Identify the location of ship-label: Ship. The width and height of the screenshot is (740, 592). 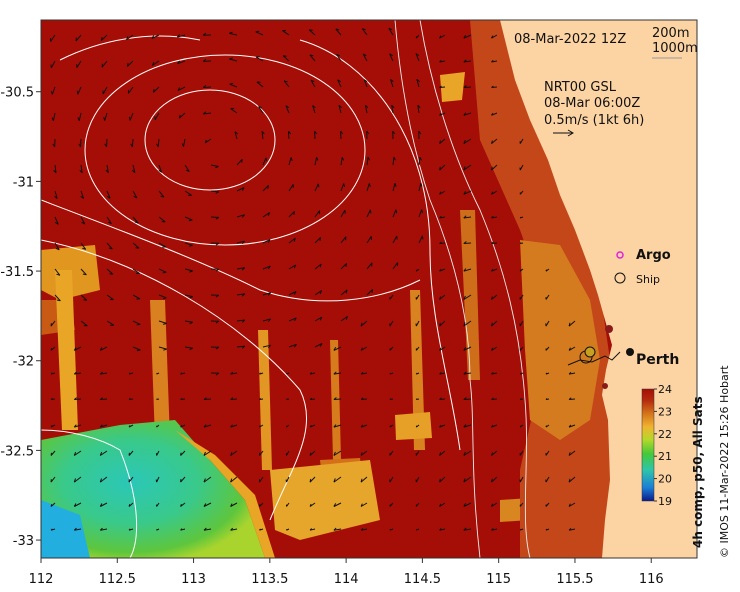
(648, 279).